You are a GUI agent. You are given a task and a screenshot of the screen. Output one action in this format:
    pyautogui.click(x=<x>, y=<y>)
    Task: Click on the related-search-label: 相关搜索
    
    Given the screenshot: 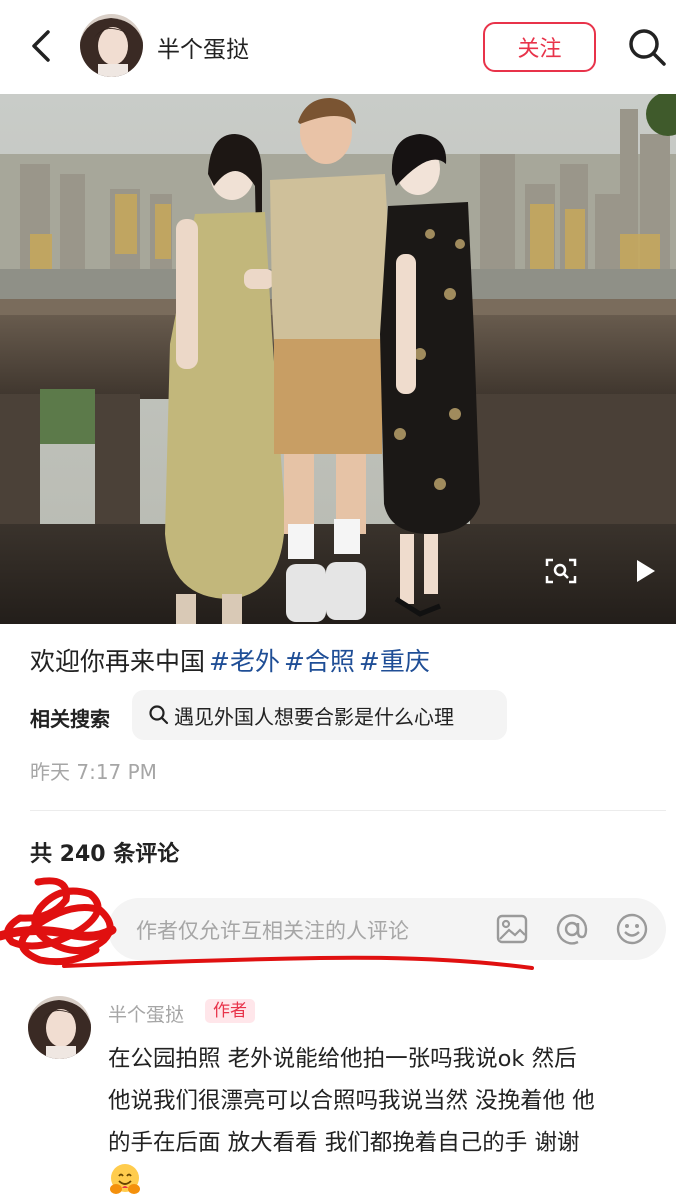 What is the action you would take?
    pyautogui.click(x=70, y=719)
    